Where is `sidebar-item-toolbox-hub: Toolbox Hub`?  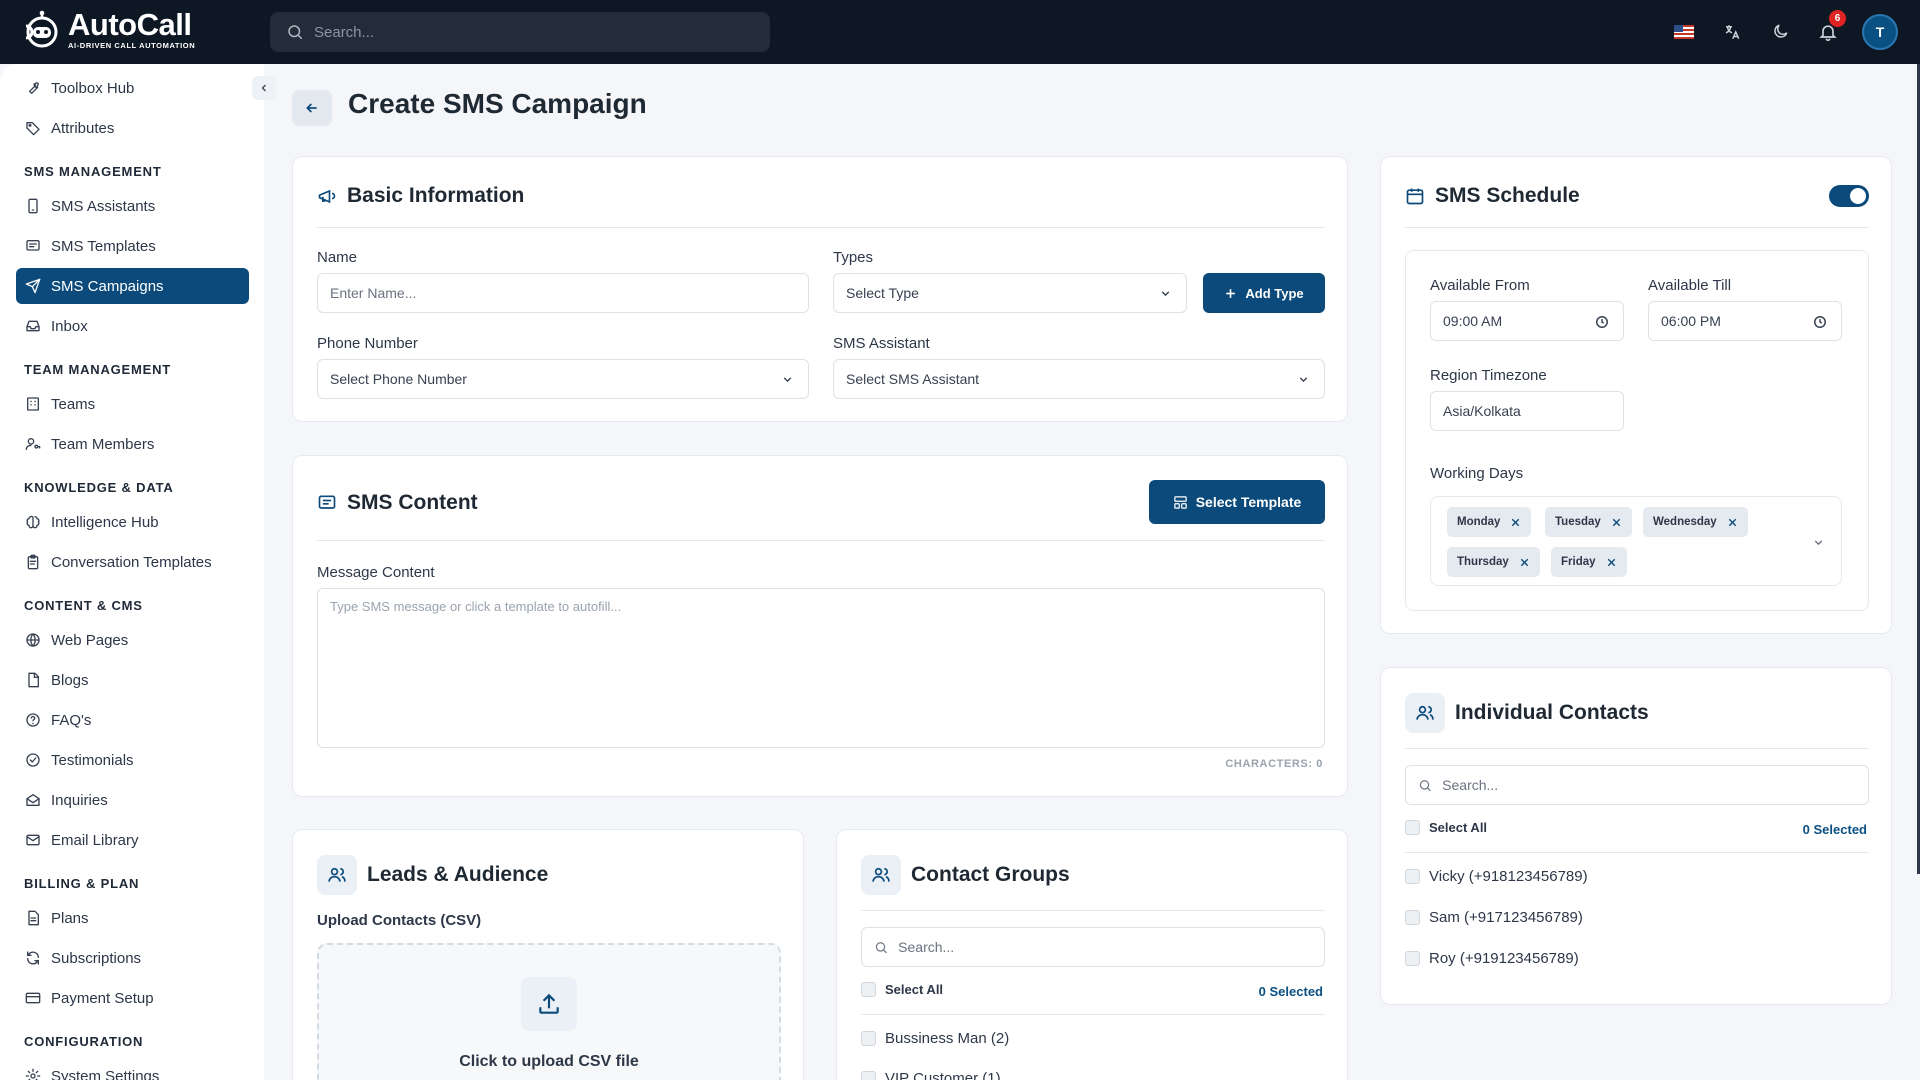 sidebar-item-toolbox-hub: Toolbox Hub is located at coordinates (132, 88).